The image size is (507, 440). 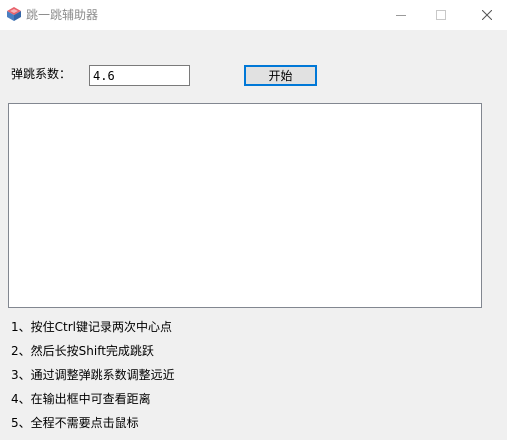 What do you see at coordinates (14, 14) in the screenshot?
I see `app-icon` at bounding box center [14, 14].